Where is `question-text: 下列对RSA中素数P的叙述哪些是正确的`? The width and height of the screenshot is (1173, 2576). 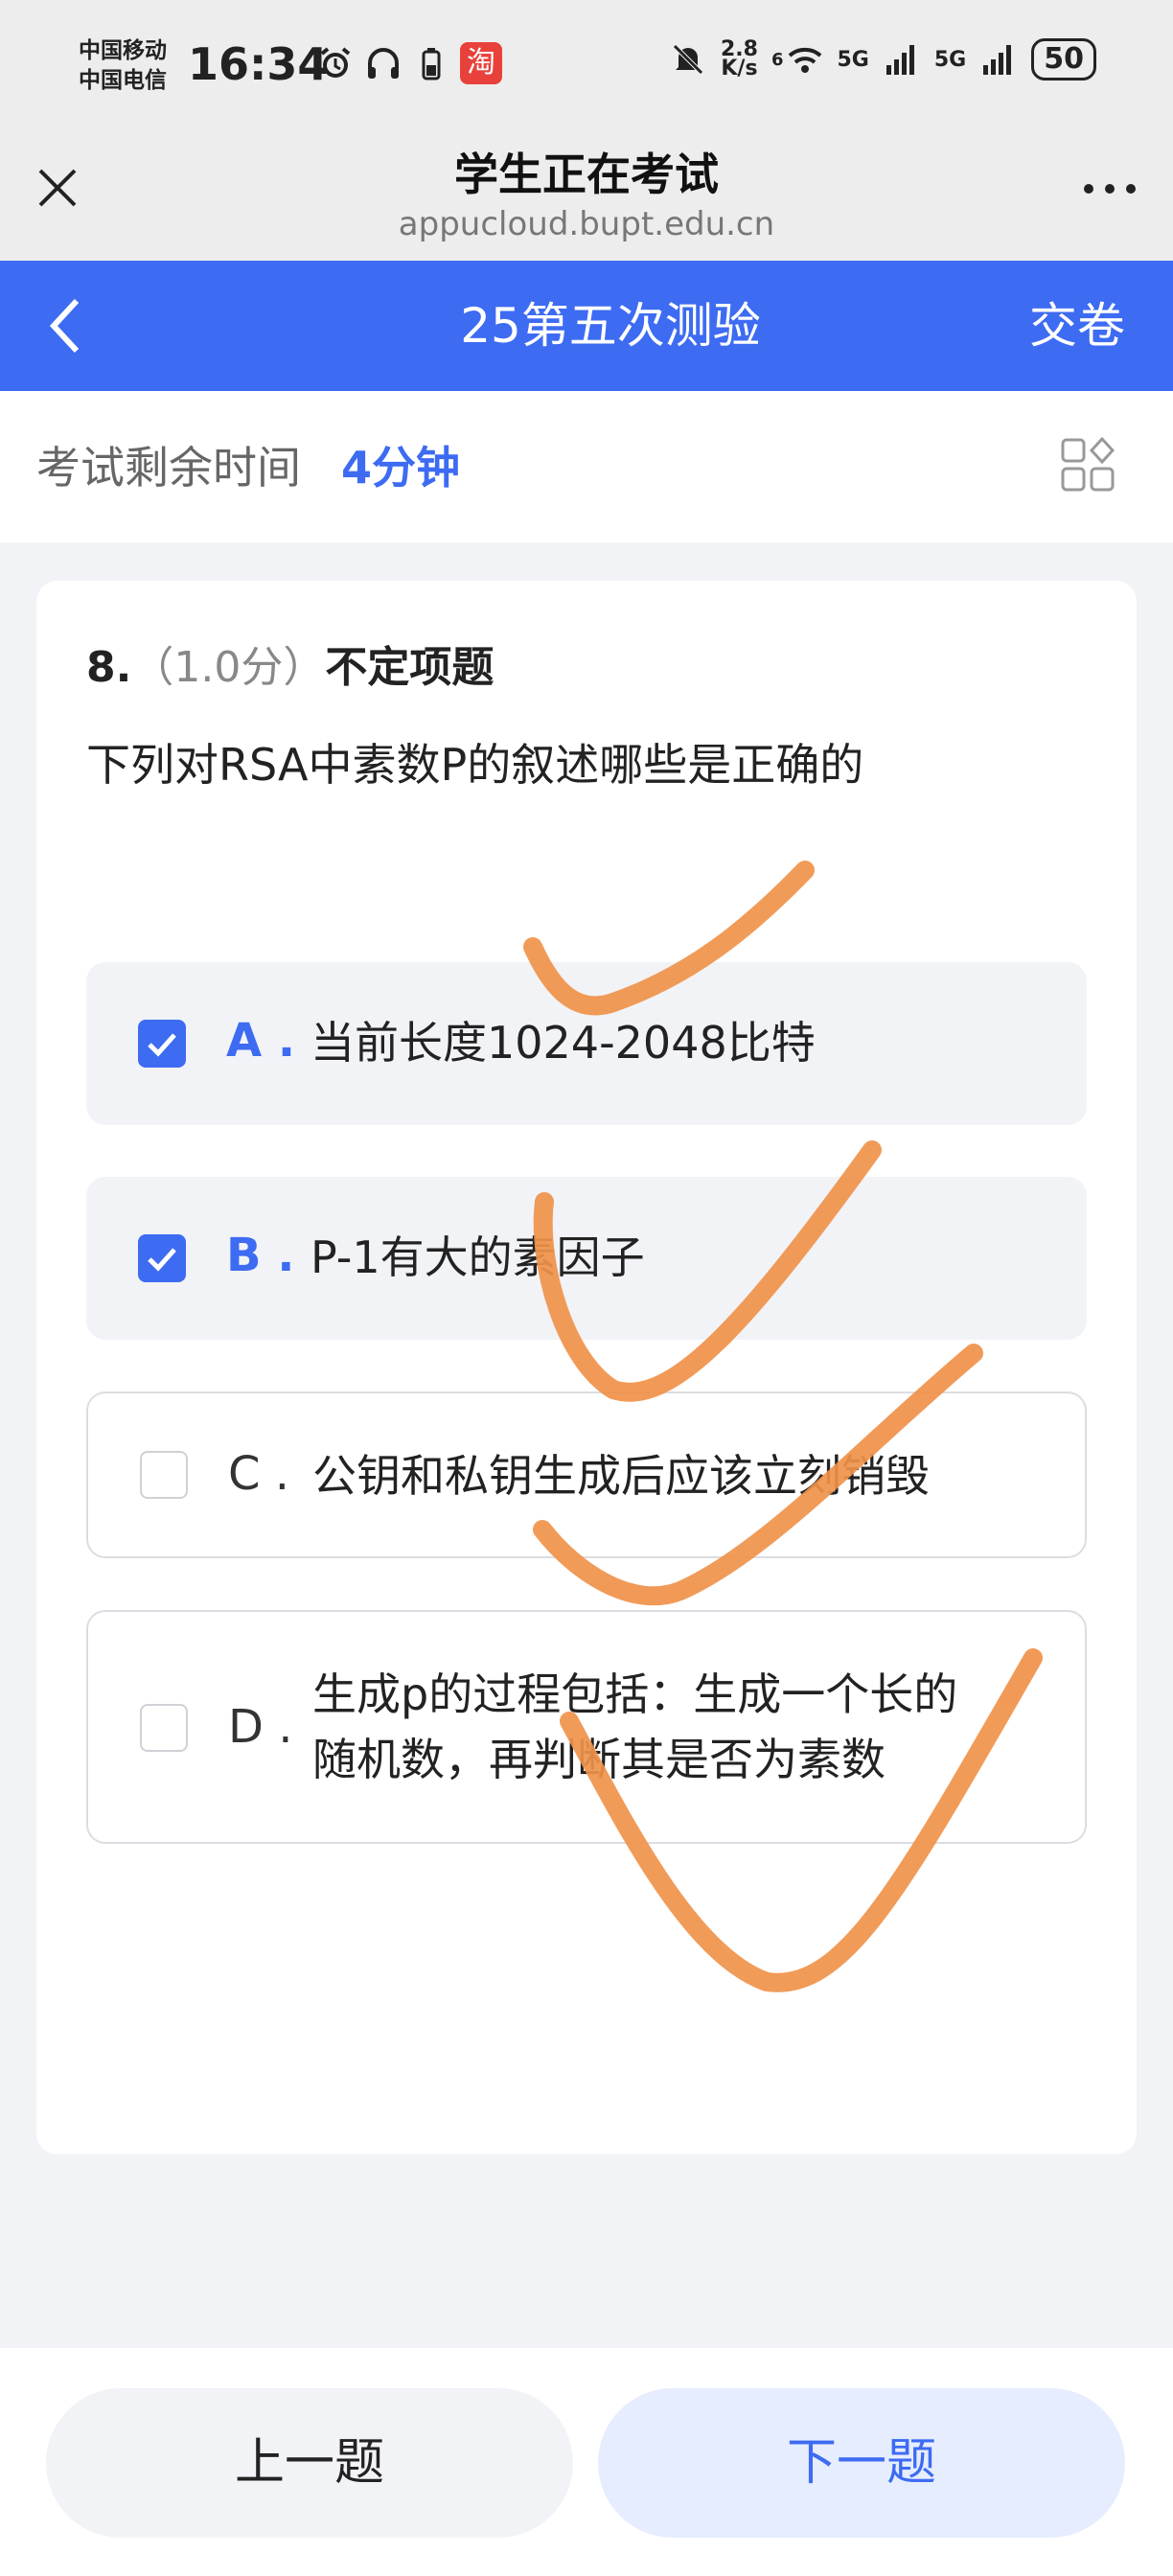
question-text: 下列对RSA中素数P的叙述哪些是正确的 is located at coordinates (475, 765).